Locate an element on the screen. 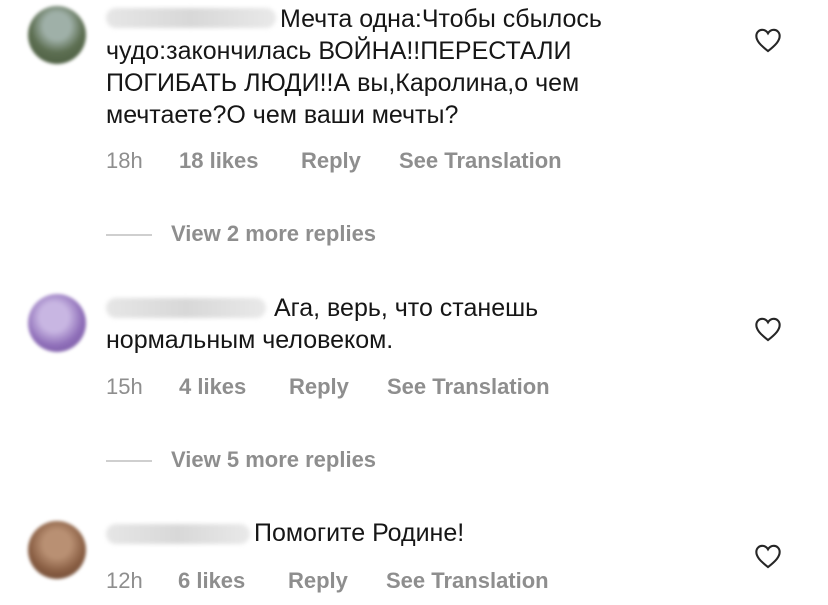 The image size is (828, 605). likes-count: 4 likes is located at coordinates (212, 387).